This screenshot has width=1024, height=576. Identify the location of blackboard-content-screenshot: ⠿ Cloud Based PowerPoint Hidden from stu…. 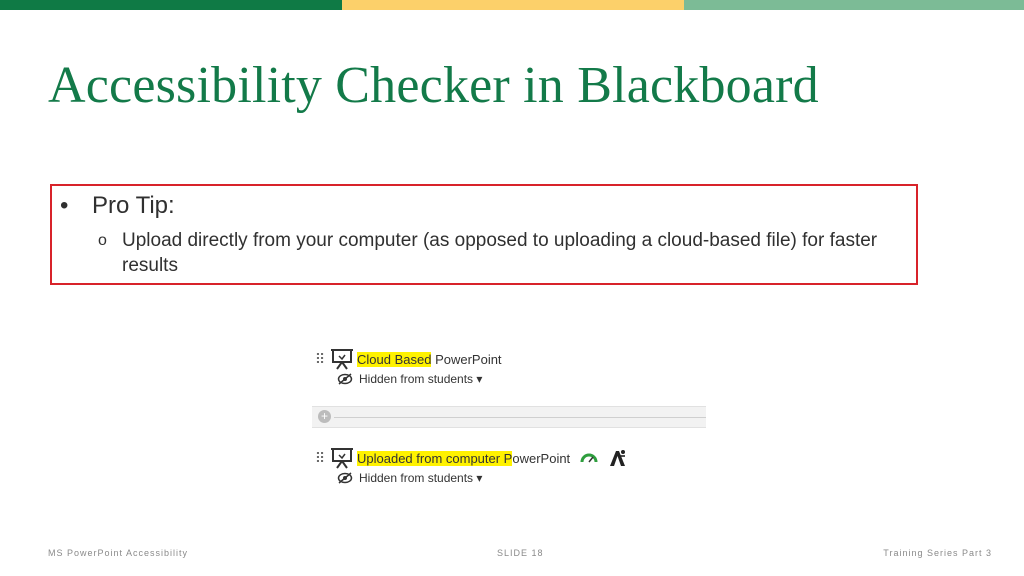
(508, 413).